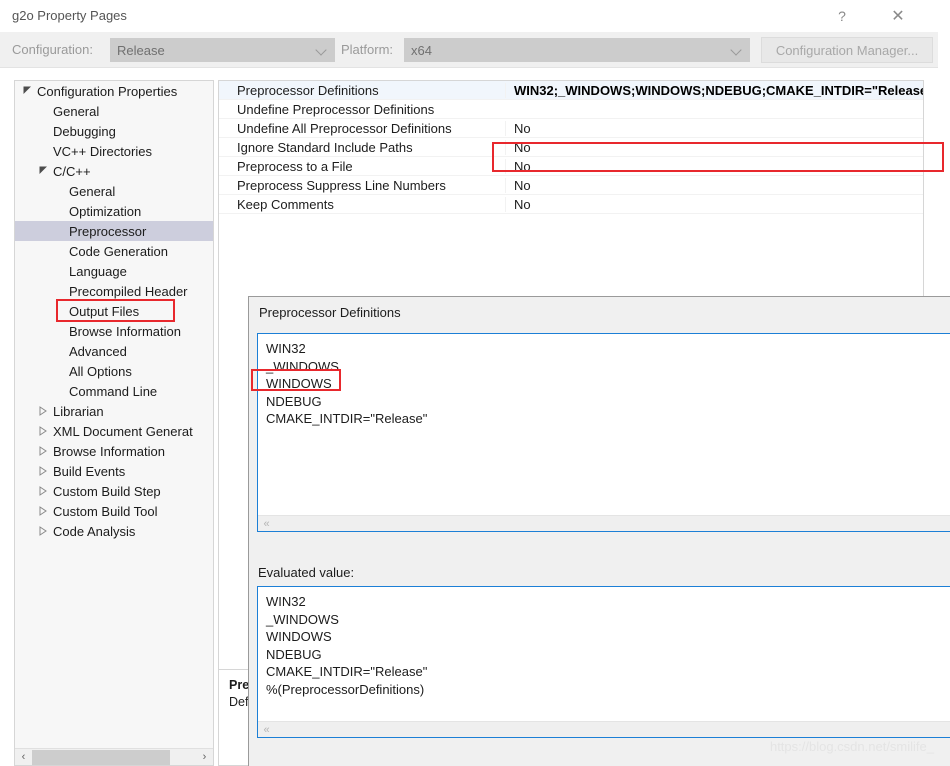 The height and width of the screenshot is (766, 950). Describe the element at coordinates (286, 601) in the screenshot. I see `evaluated-line: WIN32` at that location.